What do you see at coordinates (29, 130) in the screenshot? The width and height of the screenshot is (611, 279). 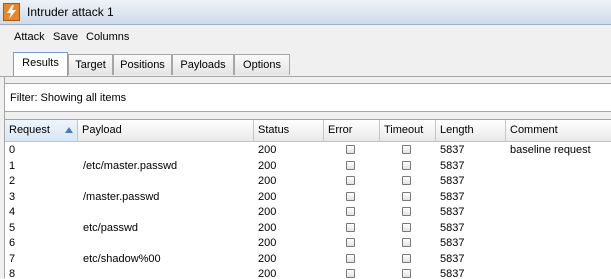 I see `column-header-label: Request` at bounding box center [29, 130].